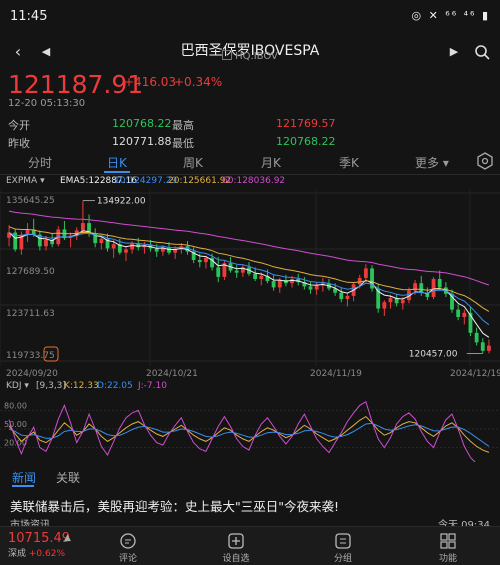 The image size is (500, 565). I want to click on kdj-chart: 80.00 50.00 20.00, so click(250, 430).